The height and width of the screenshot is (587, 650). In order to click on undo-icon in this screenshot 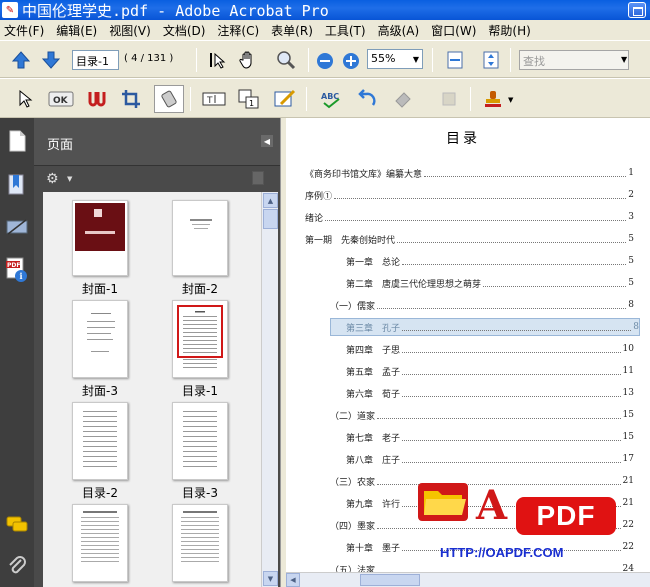, I will do `click(367, 99)`.